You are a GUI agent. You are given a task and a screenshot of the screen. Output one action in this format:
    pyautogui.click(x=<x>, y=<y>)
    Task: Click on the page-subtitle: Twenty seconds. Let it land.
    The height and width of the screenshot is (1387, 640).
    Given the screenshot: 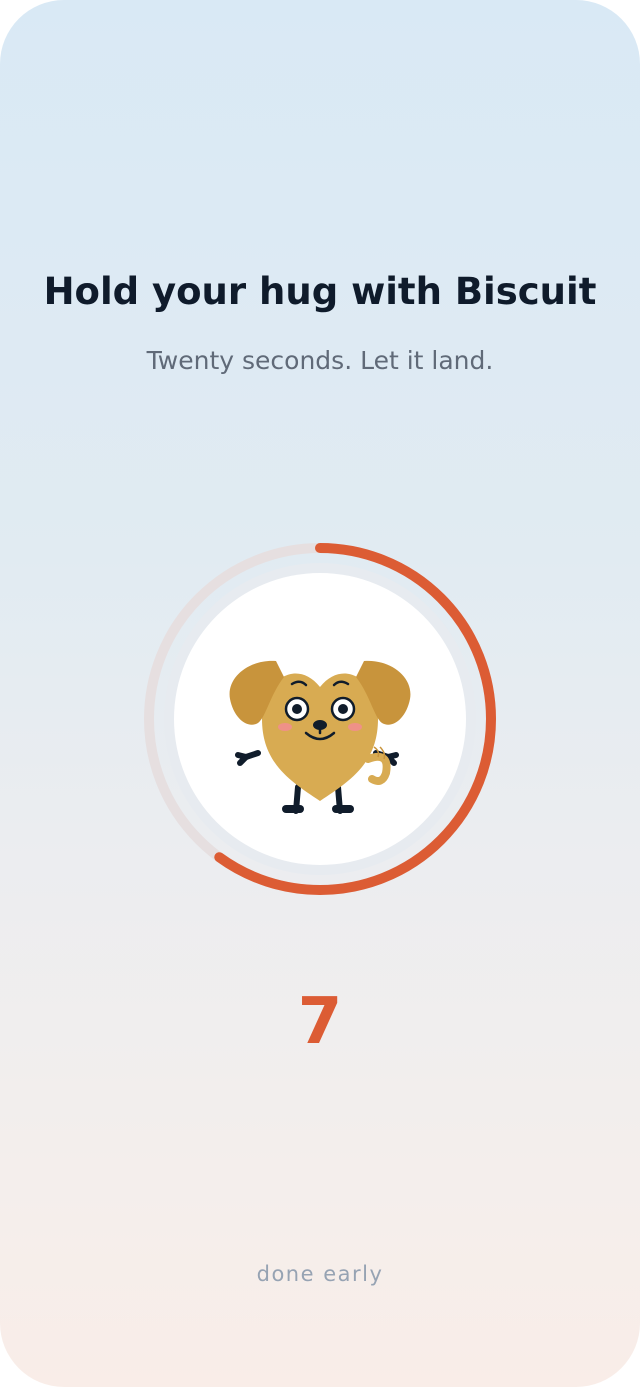 What is the action you would take?
    pyautogui.click(x=320, y=360)
    